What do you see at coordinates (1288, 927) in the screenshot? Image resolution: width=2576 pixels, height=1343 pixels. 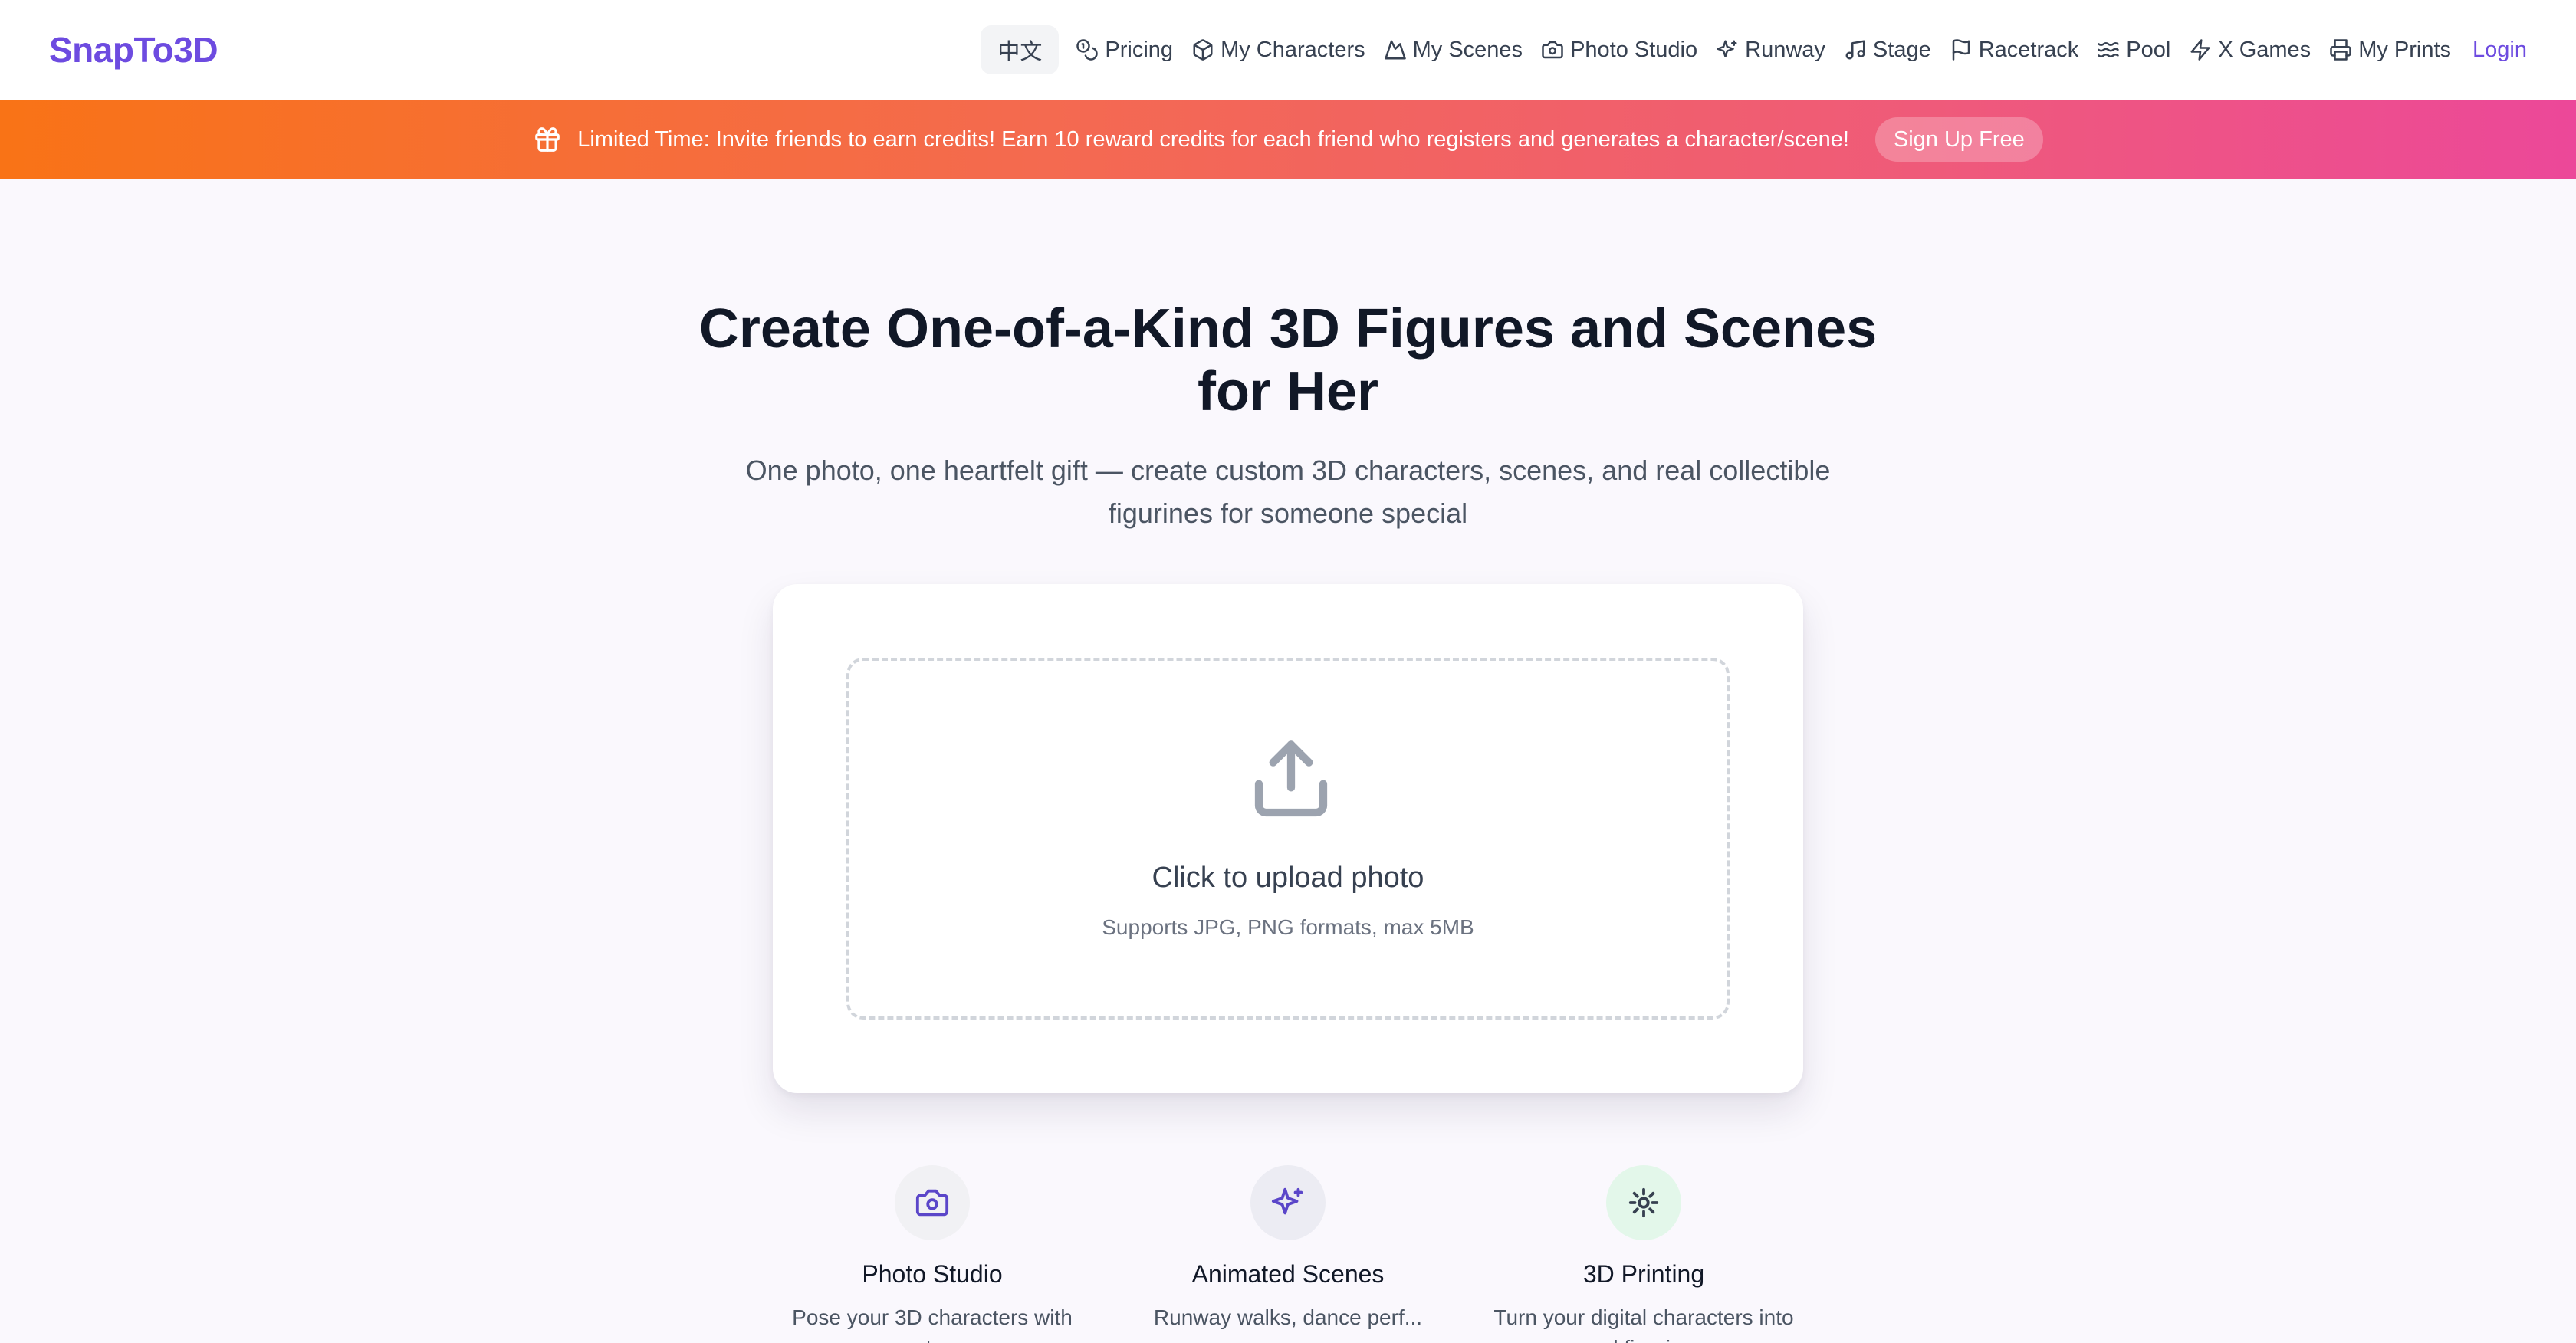 I see `upload-format-hint: Supports JPG, PNG formats, max 5MB` at bounding box center [1288, 927].